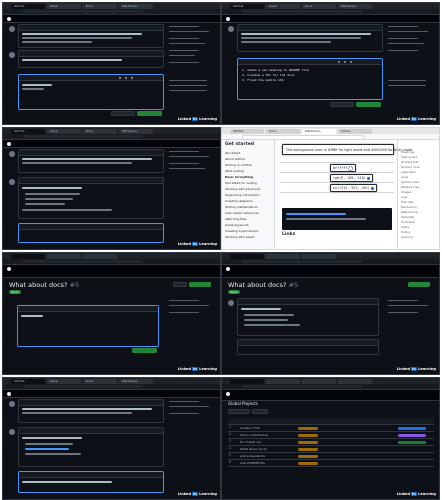  Describe the element at coordinates (242, 213) in the screenshot. I see `nav-item: Auto-linked references` at that location.